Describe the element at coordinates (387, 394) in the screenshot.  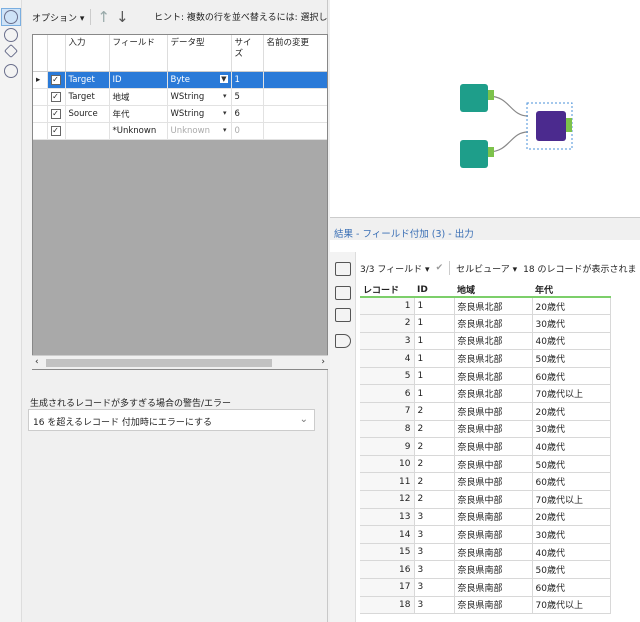
I see `record-cell: 6` at that location.